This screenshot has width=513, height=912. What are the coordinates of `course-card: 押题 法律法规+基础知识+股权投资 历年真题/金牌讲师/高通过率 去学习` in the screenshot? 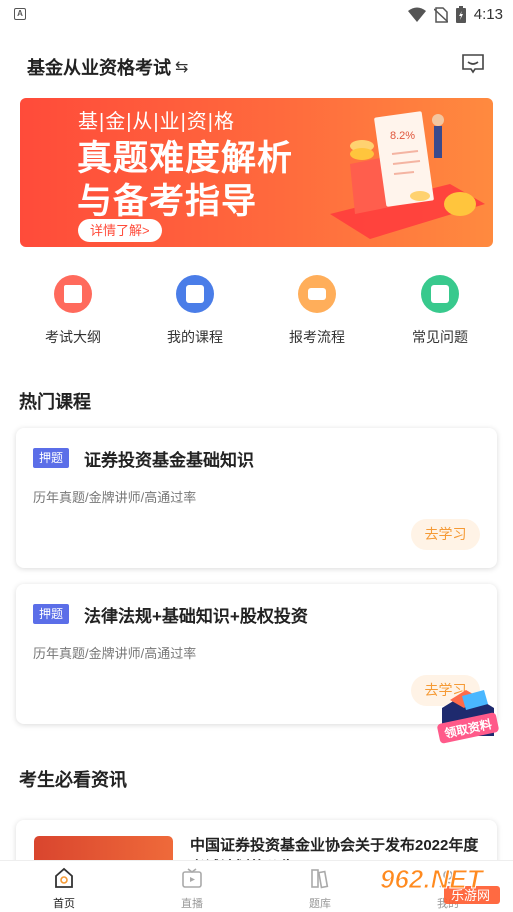 It's located at (256, 654).